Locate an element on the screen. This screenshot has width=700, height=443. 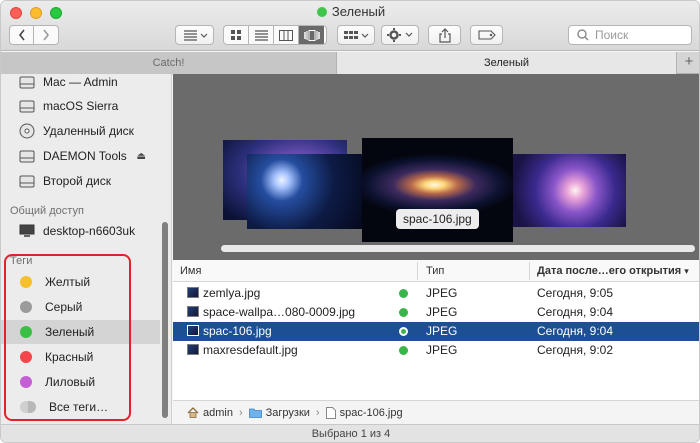
shared-section-header: Общий доступ is located at coordinates (47, 211).